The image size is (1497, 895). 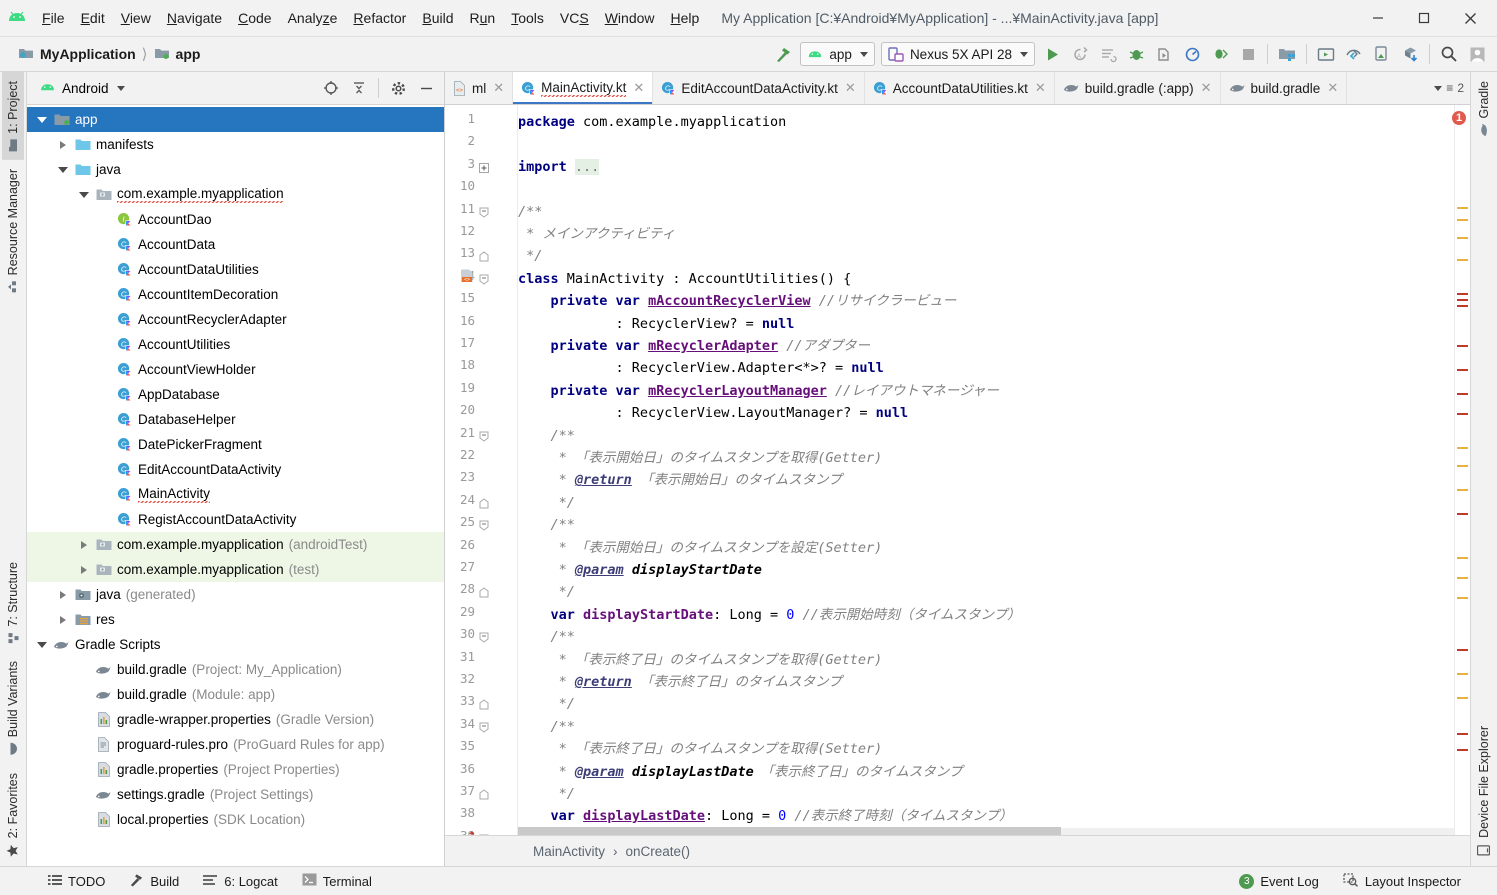 What do you see at coordinates (235, 544) in the screenshot?
I see `tree-row: com.example.myapplication (androidTest)` at bounding box center [235, 544].